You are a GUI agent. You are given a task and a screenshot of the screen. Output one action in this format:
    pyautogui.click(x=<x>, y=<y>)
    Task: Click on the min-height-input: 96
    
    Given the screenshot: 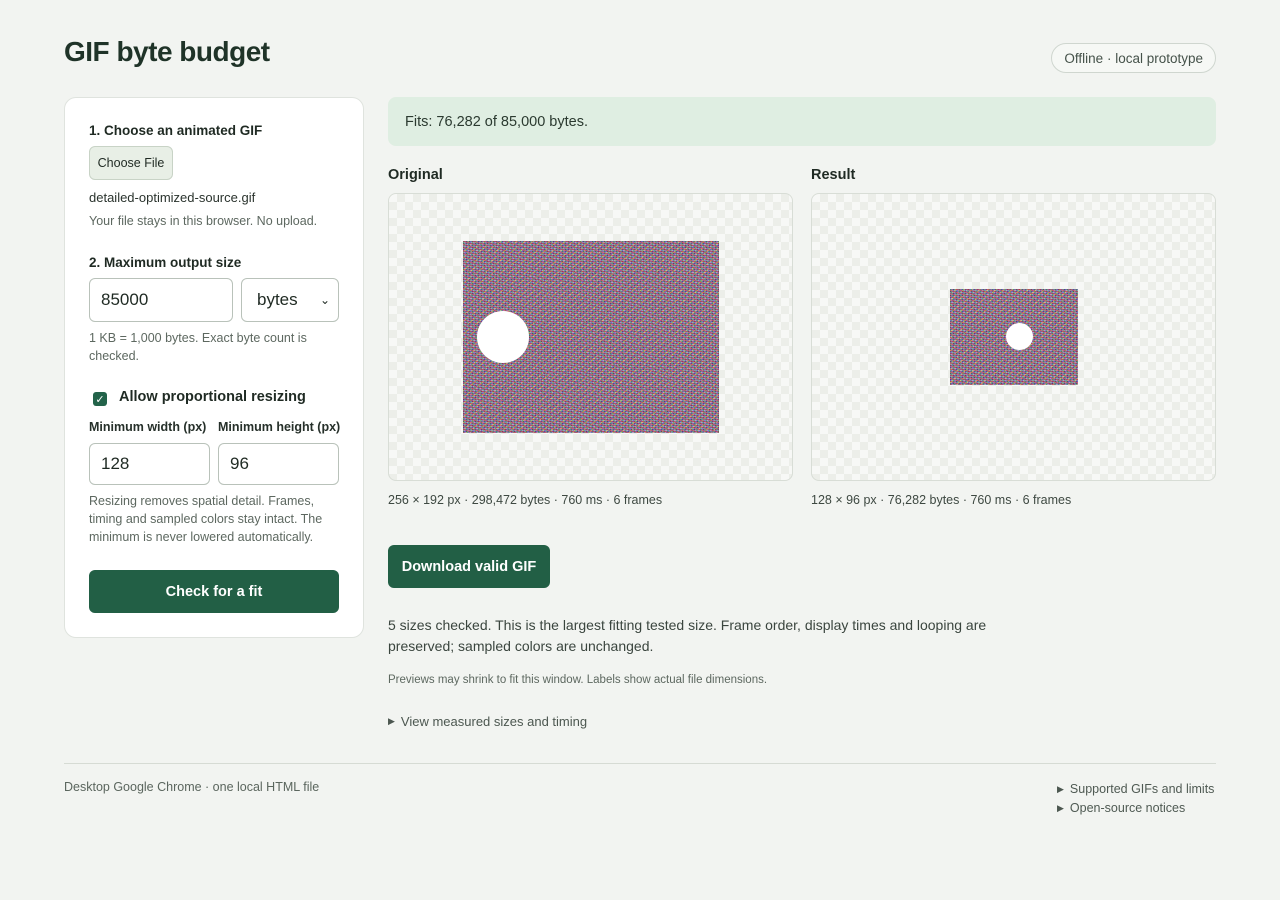 What is the action you would take?
    pyautogui.click(x=278, y=464)
    